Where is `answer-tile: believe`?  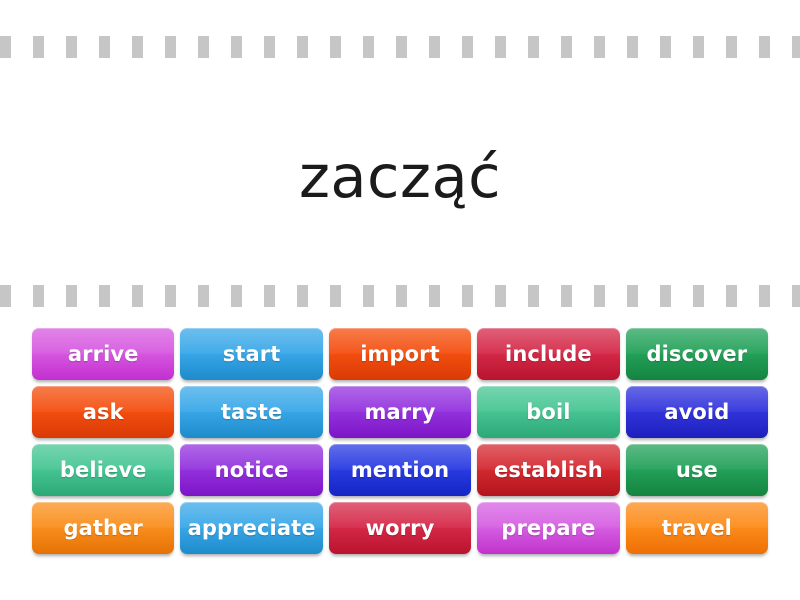 answer-tile: believe is located at coordinates (103, 470).